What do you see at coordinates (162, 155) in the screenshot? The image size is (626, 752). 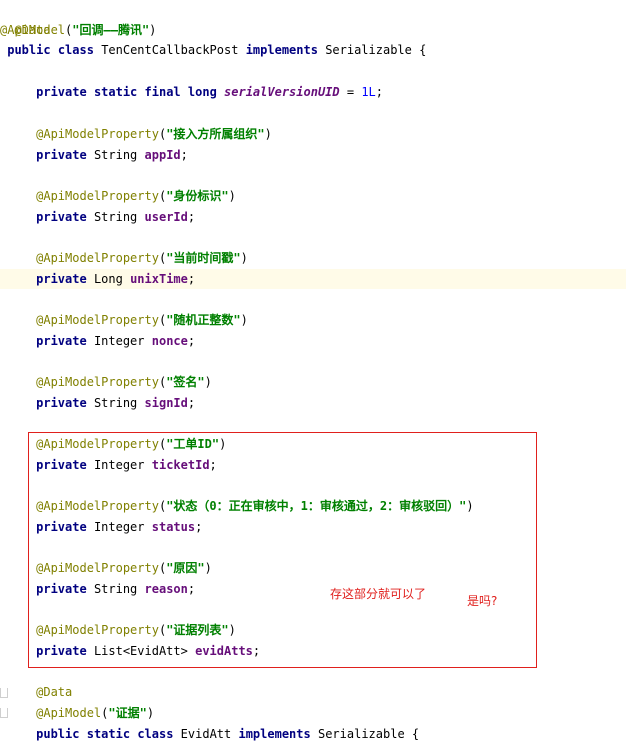 I see `field-name: appId` at bounding box center [162, 155].